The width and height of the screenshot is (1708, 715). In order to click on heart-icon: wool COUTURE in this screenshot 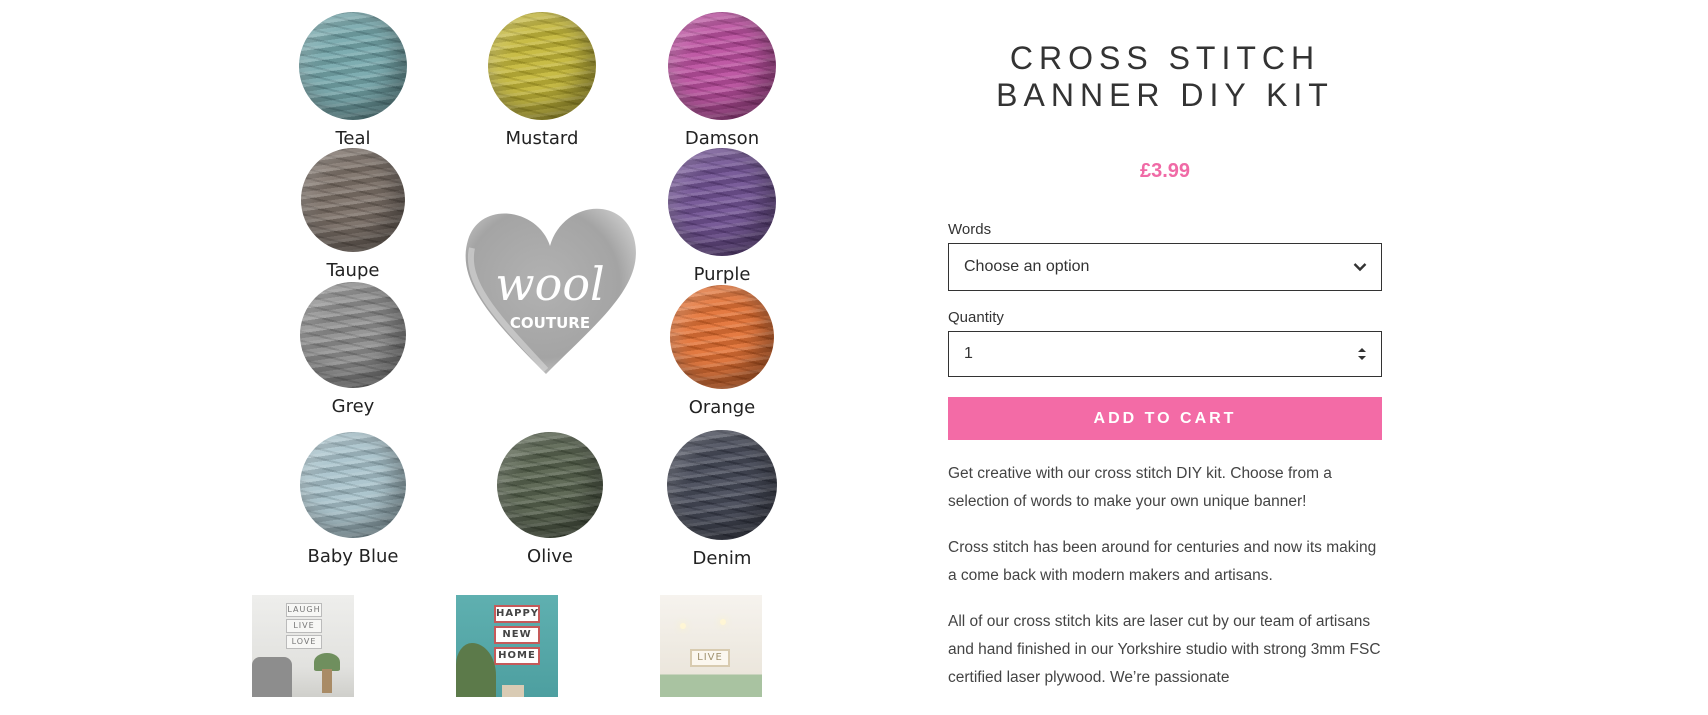, I will do `click(550, 291)`.